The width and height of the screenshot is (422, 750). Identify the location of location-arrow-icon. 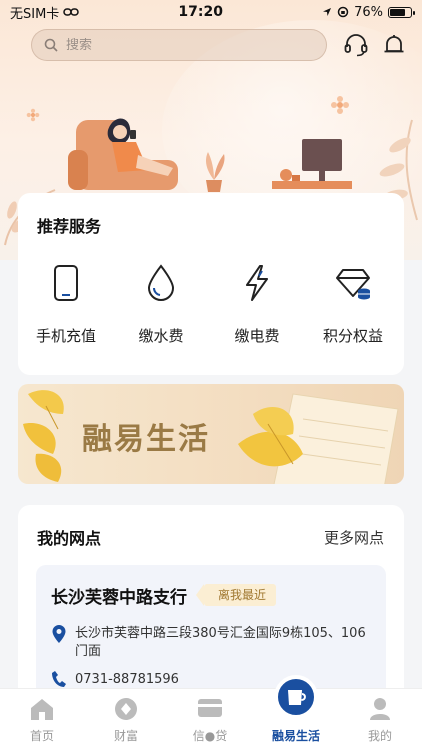
(327, 12).